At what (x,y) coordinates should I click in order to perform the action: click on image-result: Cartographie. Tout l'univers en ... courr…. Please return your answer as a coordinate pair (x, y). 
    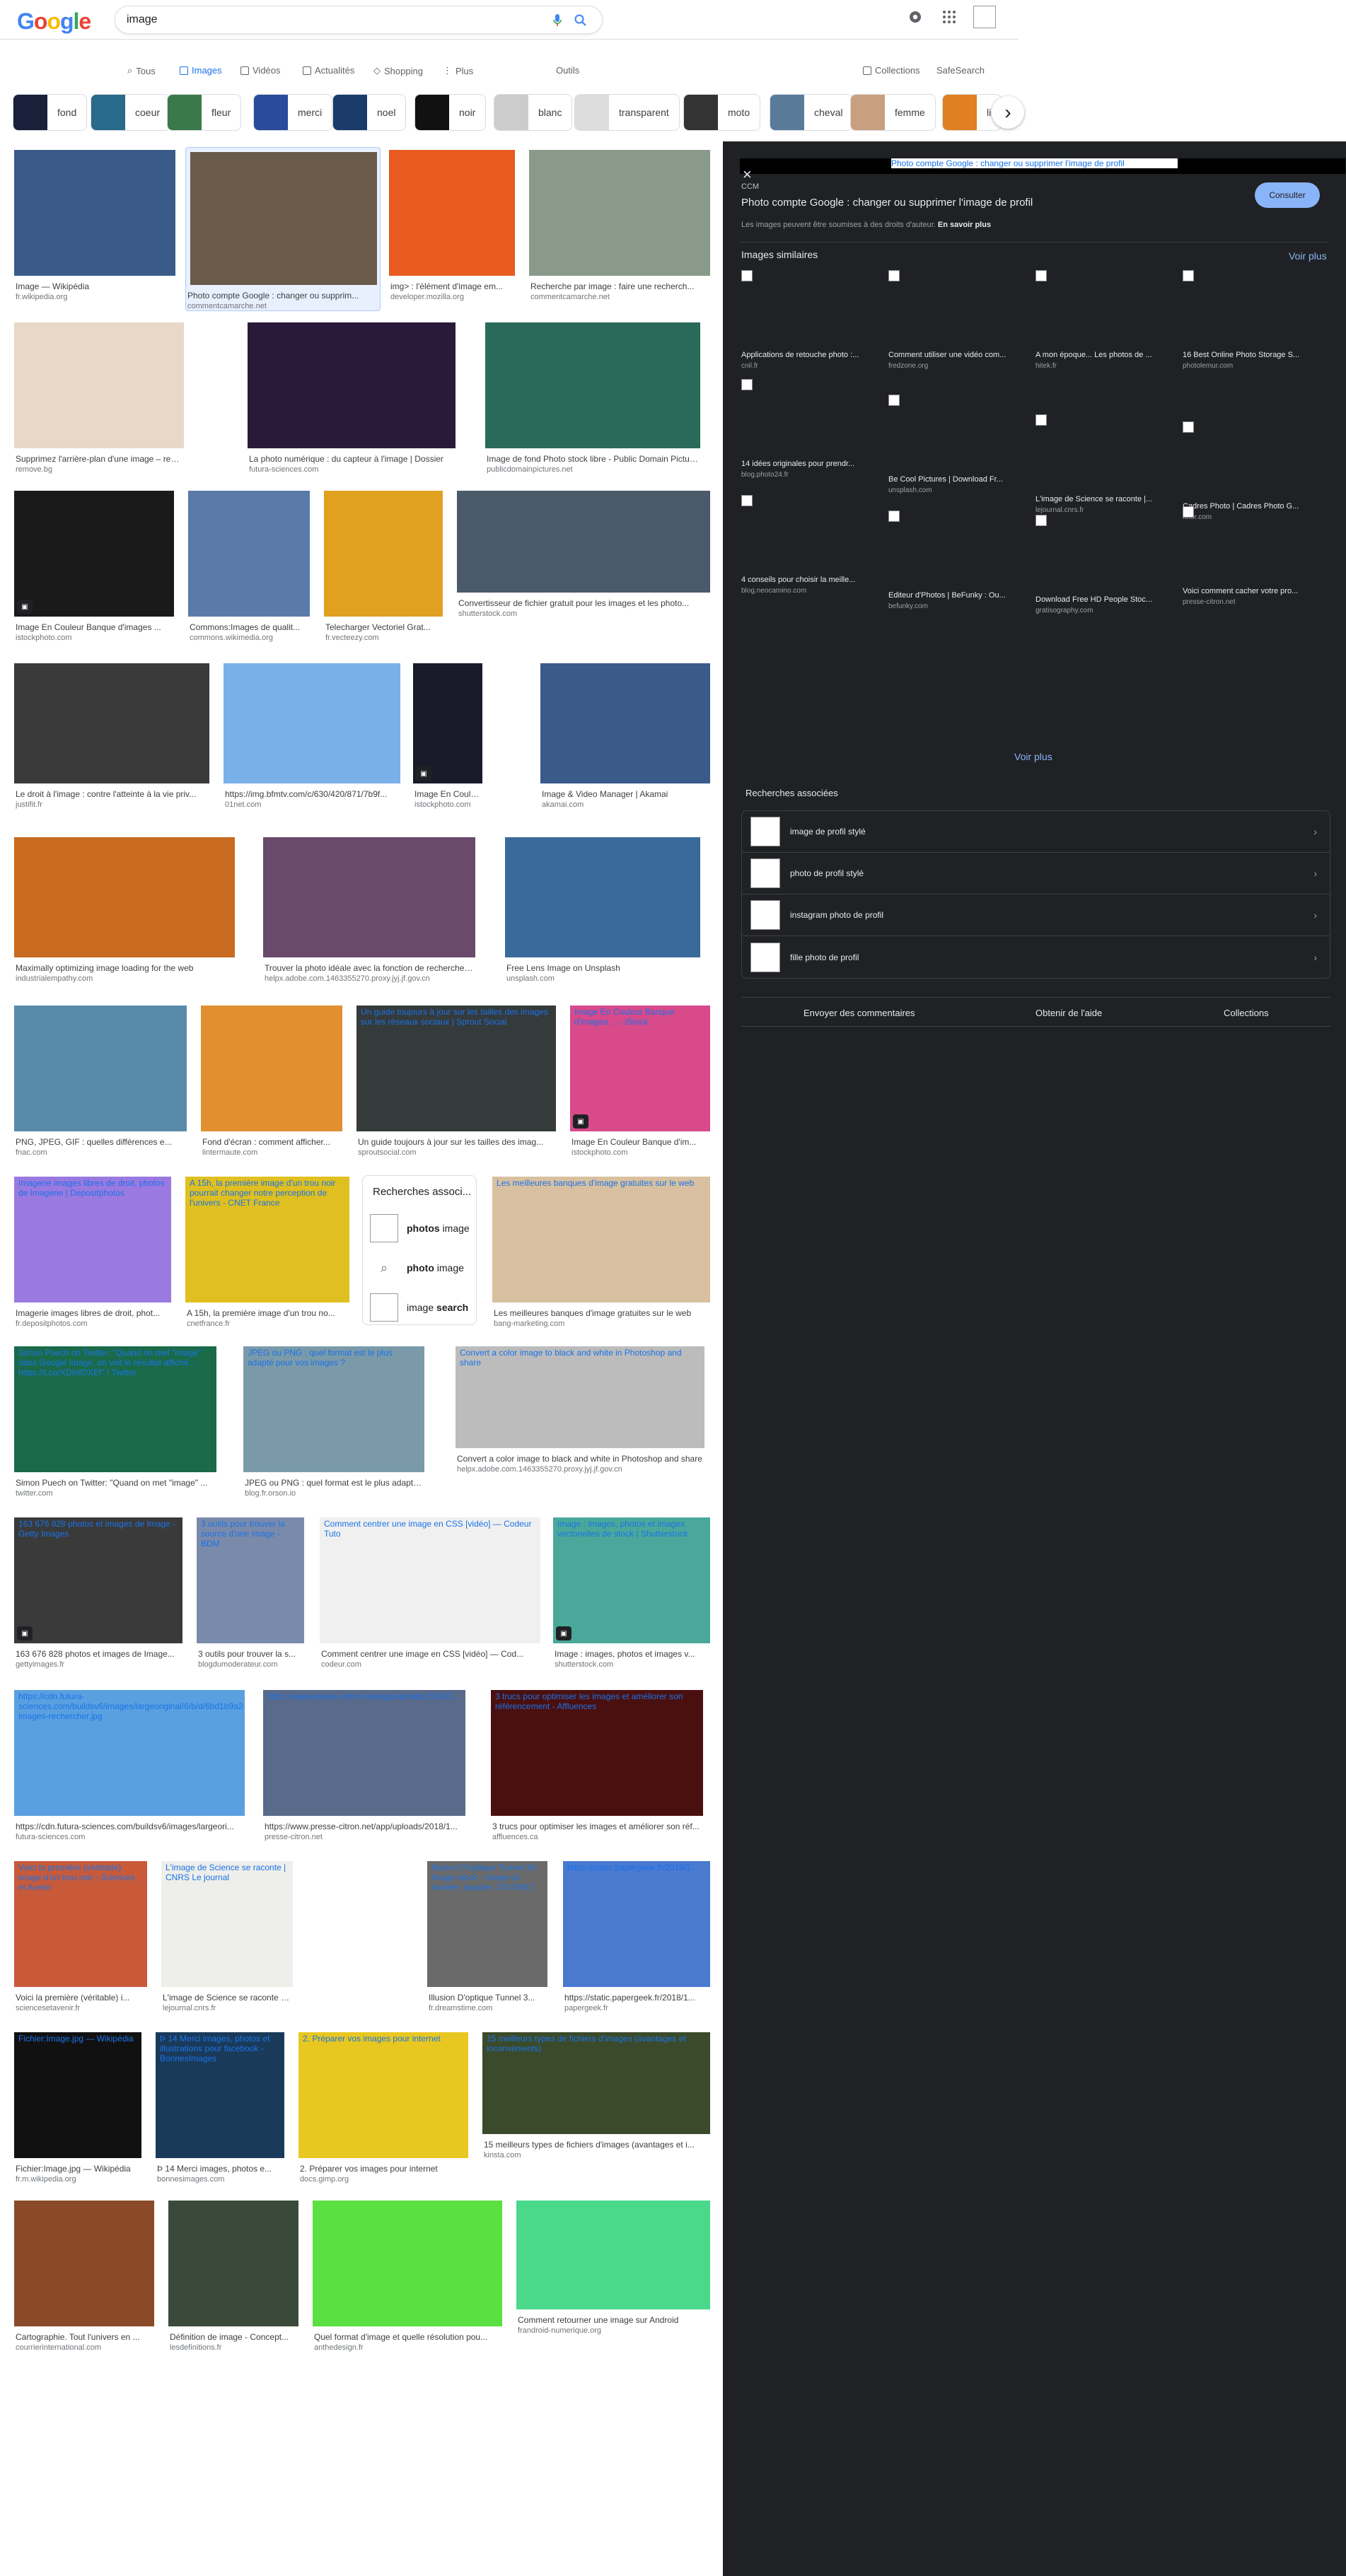
    Looking at the image, I should click on (84, 2279).